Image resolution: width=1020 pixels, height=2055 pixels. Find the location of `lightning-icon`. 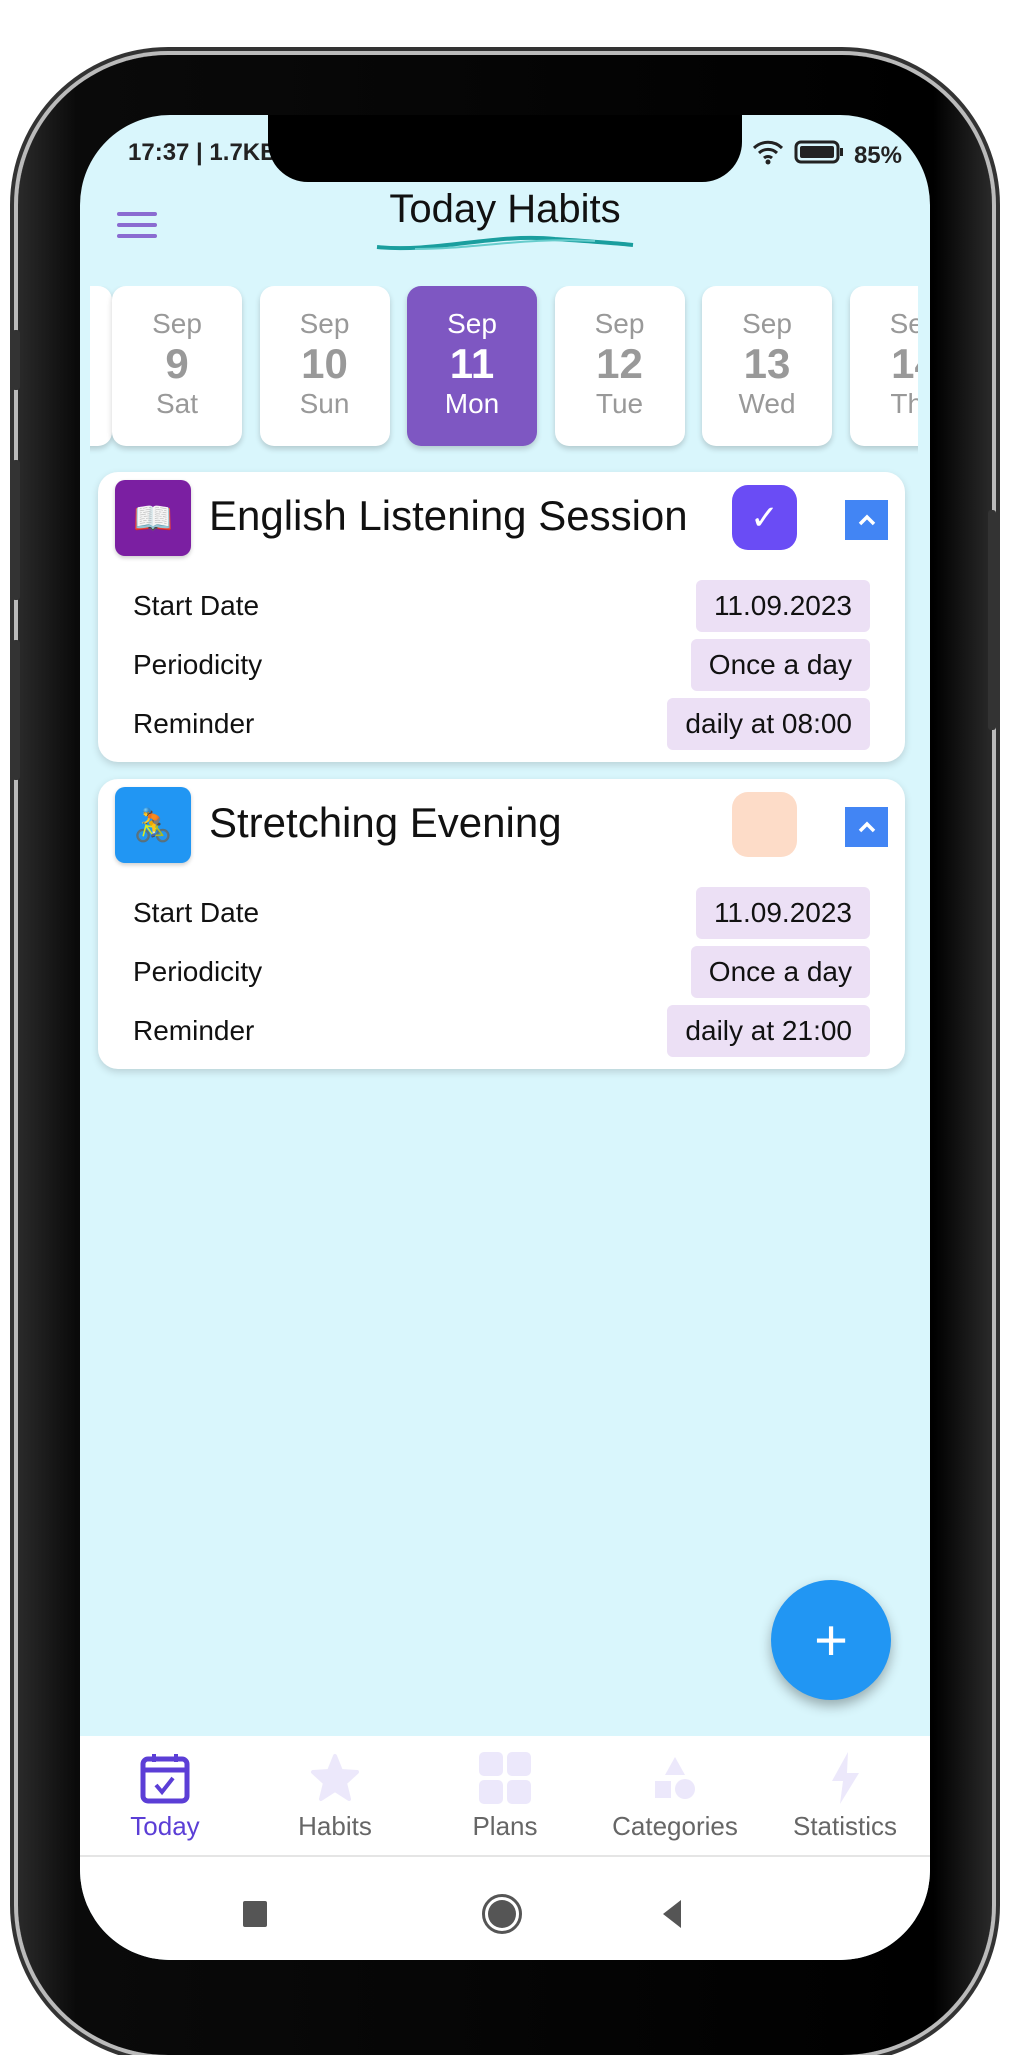

lightning-icon is located at coordinates (845, 1777).